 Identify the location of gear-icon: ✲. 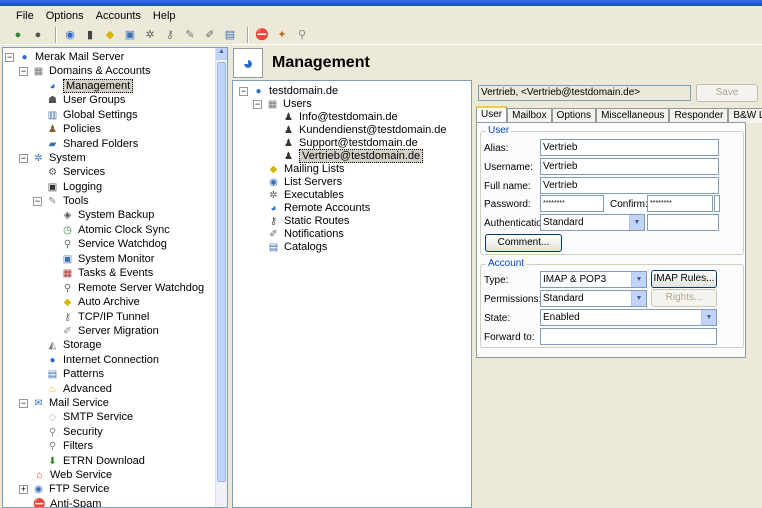
(150, 35).